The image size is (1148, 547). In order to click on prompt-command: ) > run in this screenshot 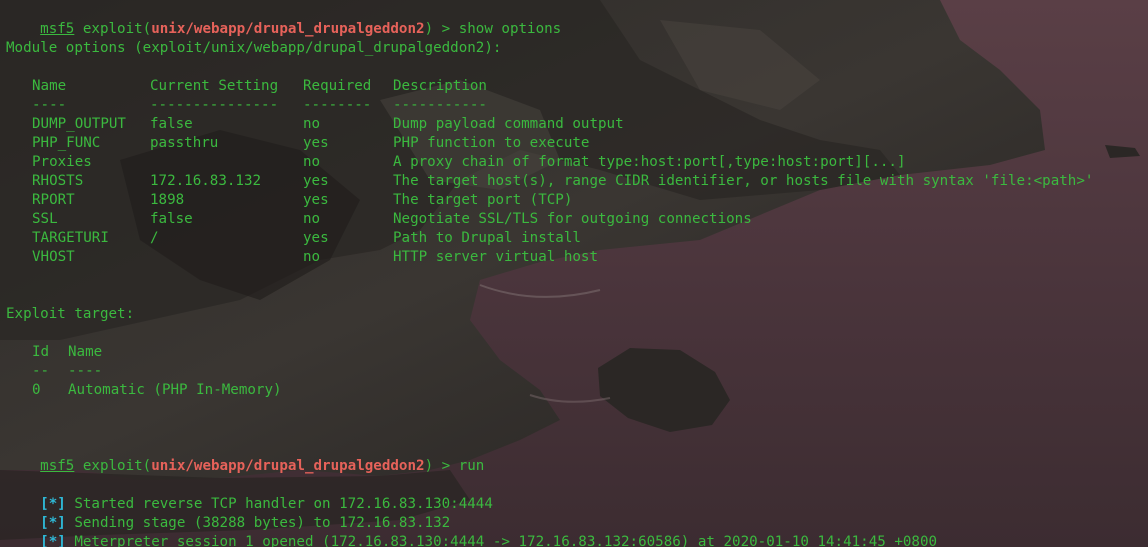, I will do `click(454, 466)`.